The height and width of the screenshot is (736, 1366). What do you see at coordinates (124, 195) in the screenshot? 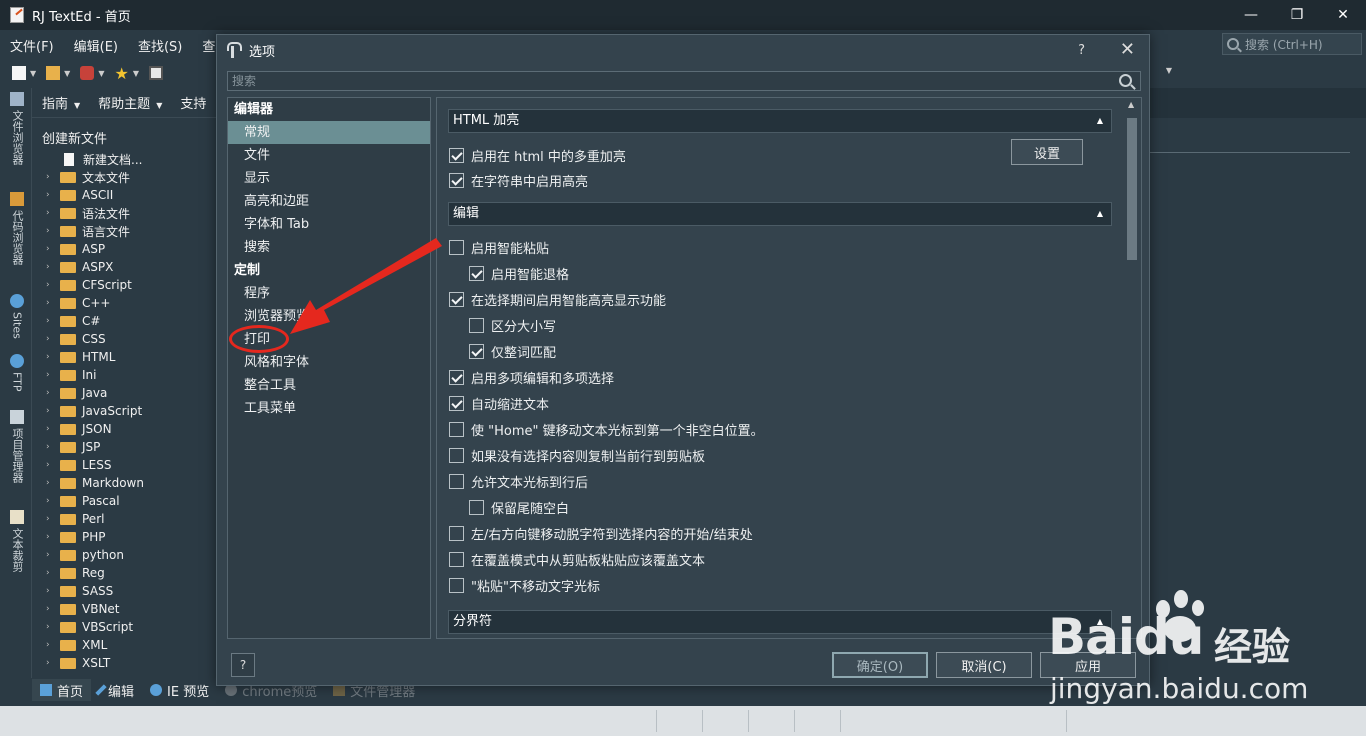
I see `tree-item-folder: › ASCII` at bounding box center [124, 195].